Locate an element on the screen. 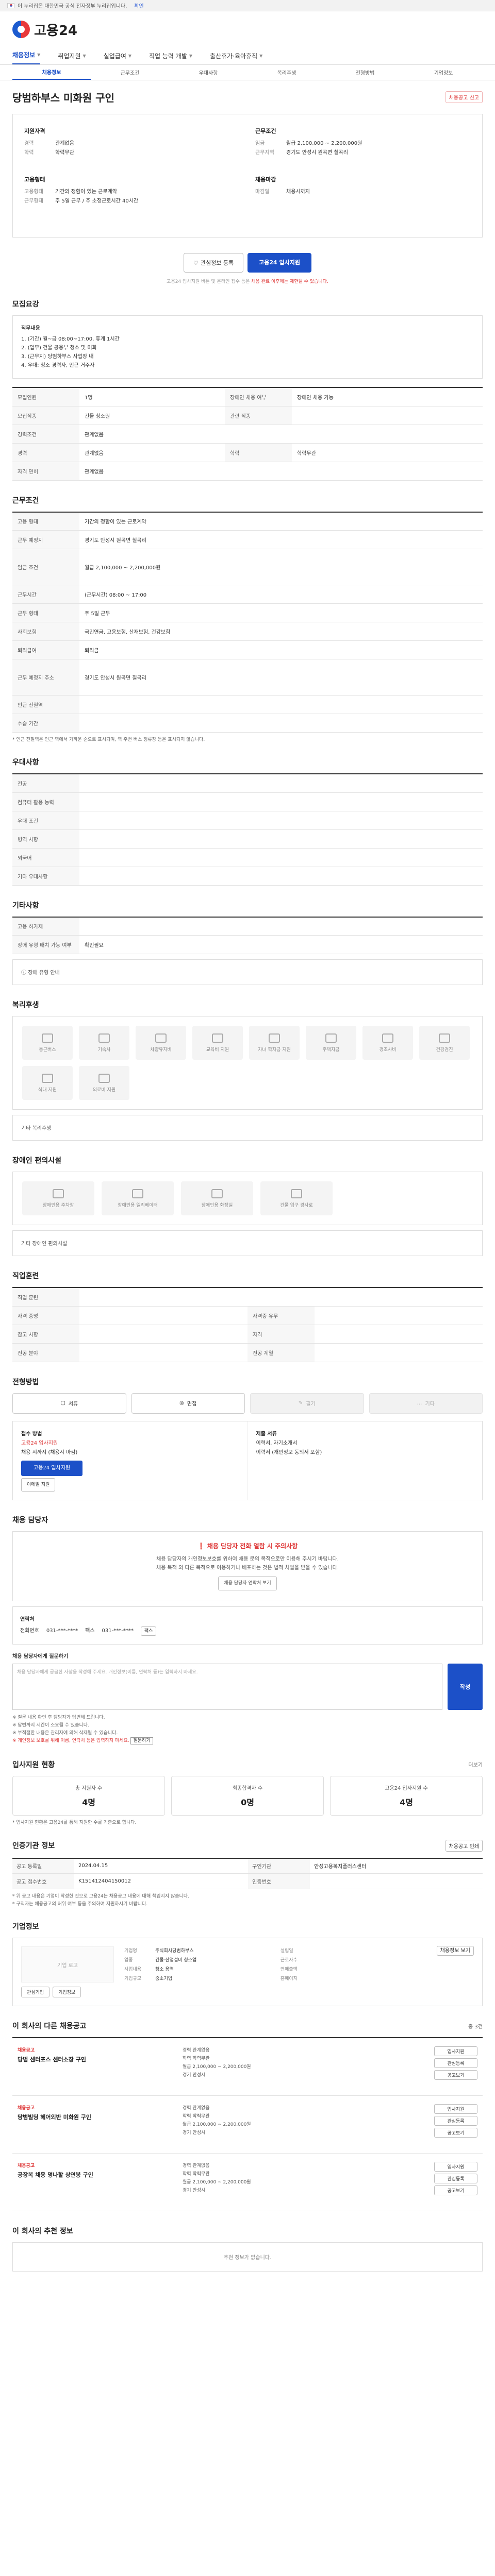 The image size is (495, 2576). welfare-item: 건강검진 is located at coordinates (445, 1043).